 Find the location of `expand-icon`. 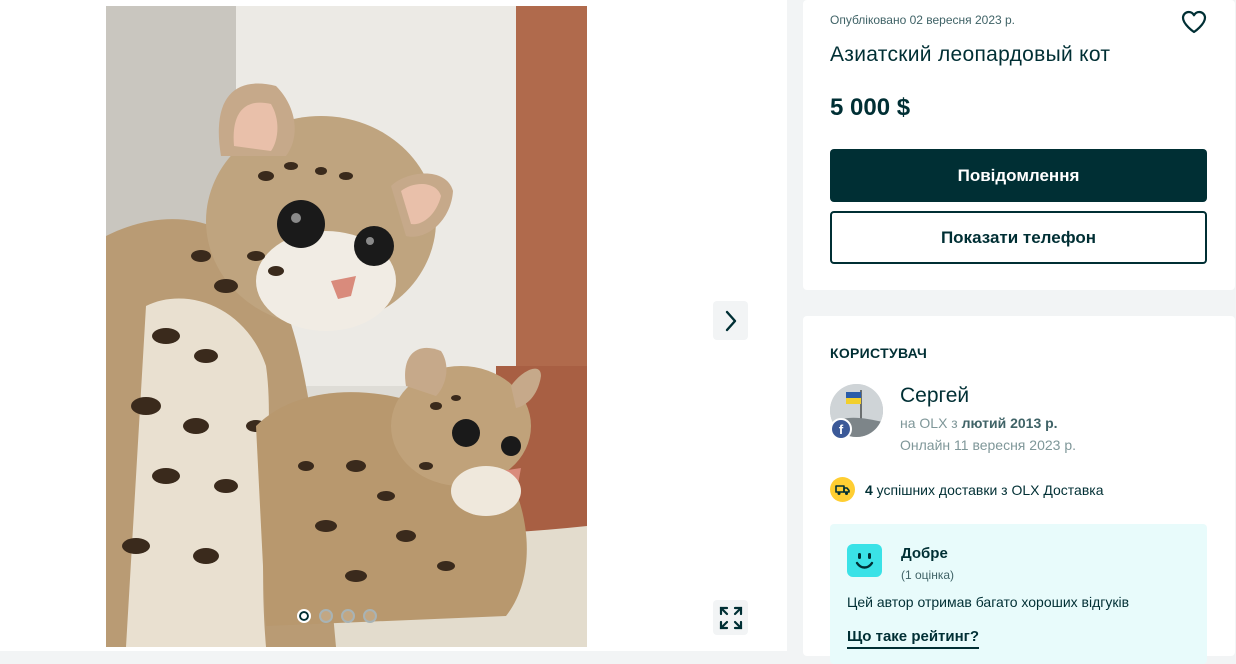

expand-icon is located at coordinates (730, 617).